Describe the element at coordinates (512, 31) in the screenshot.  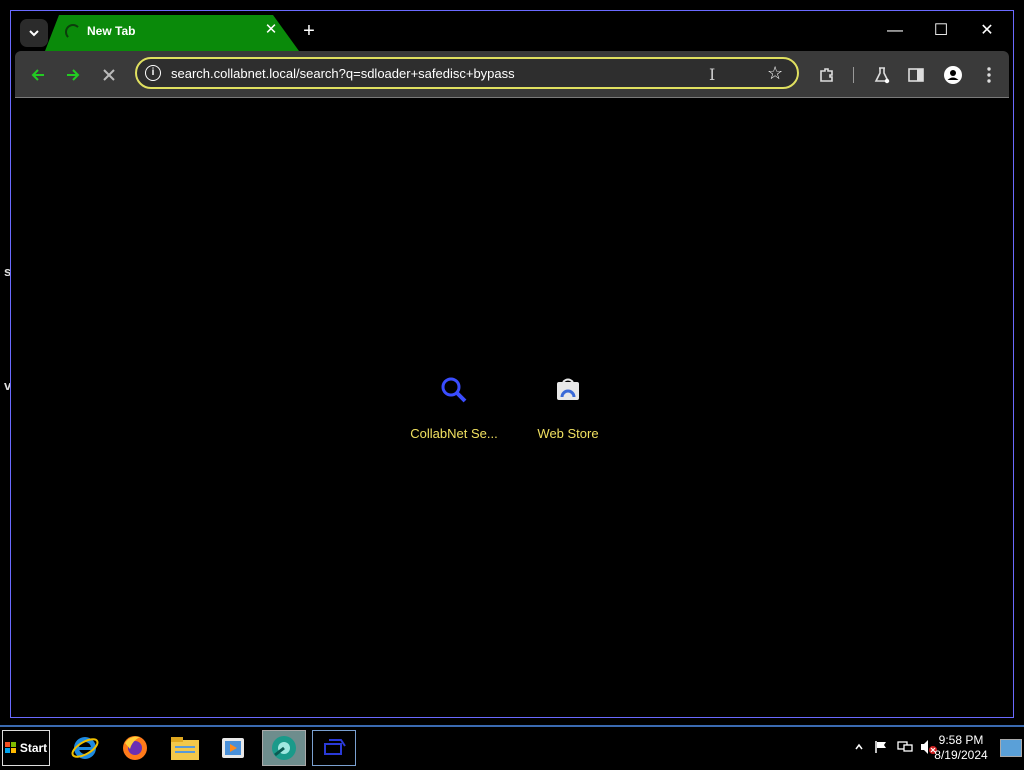
I see `tab-strip: New Tab ✕ + — ☐ ✕` at that location.